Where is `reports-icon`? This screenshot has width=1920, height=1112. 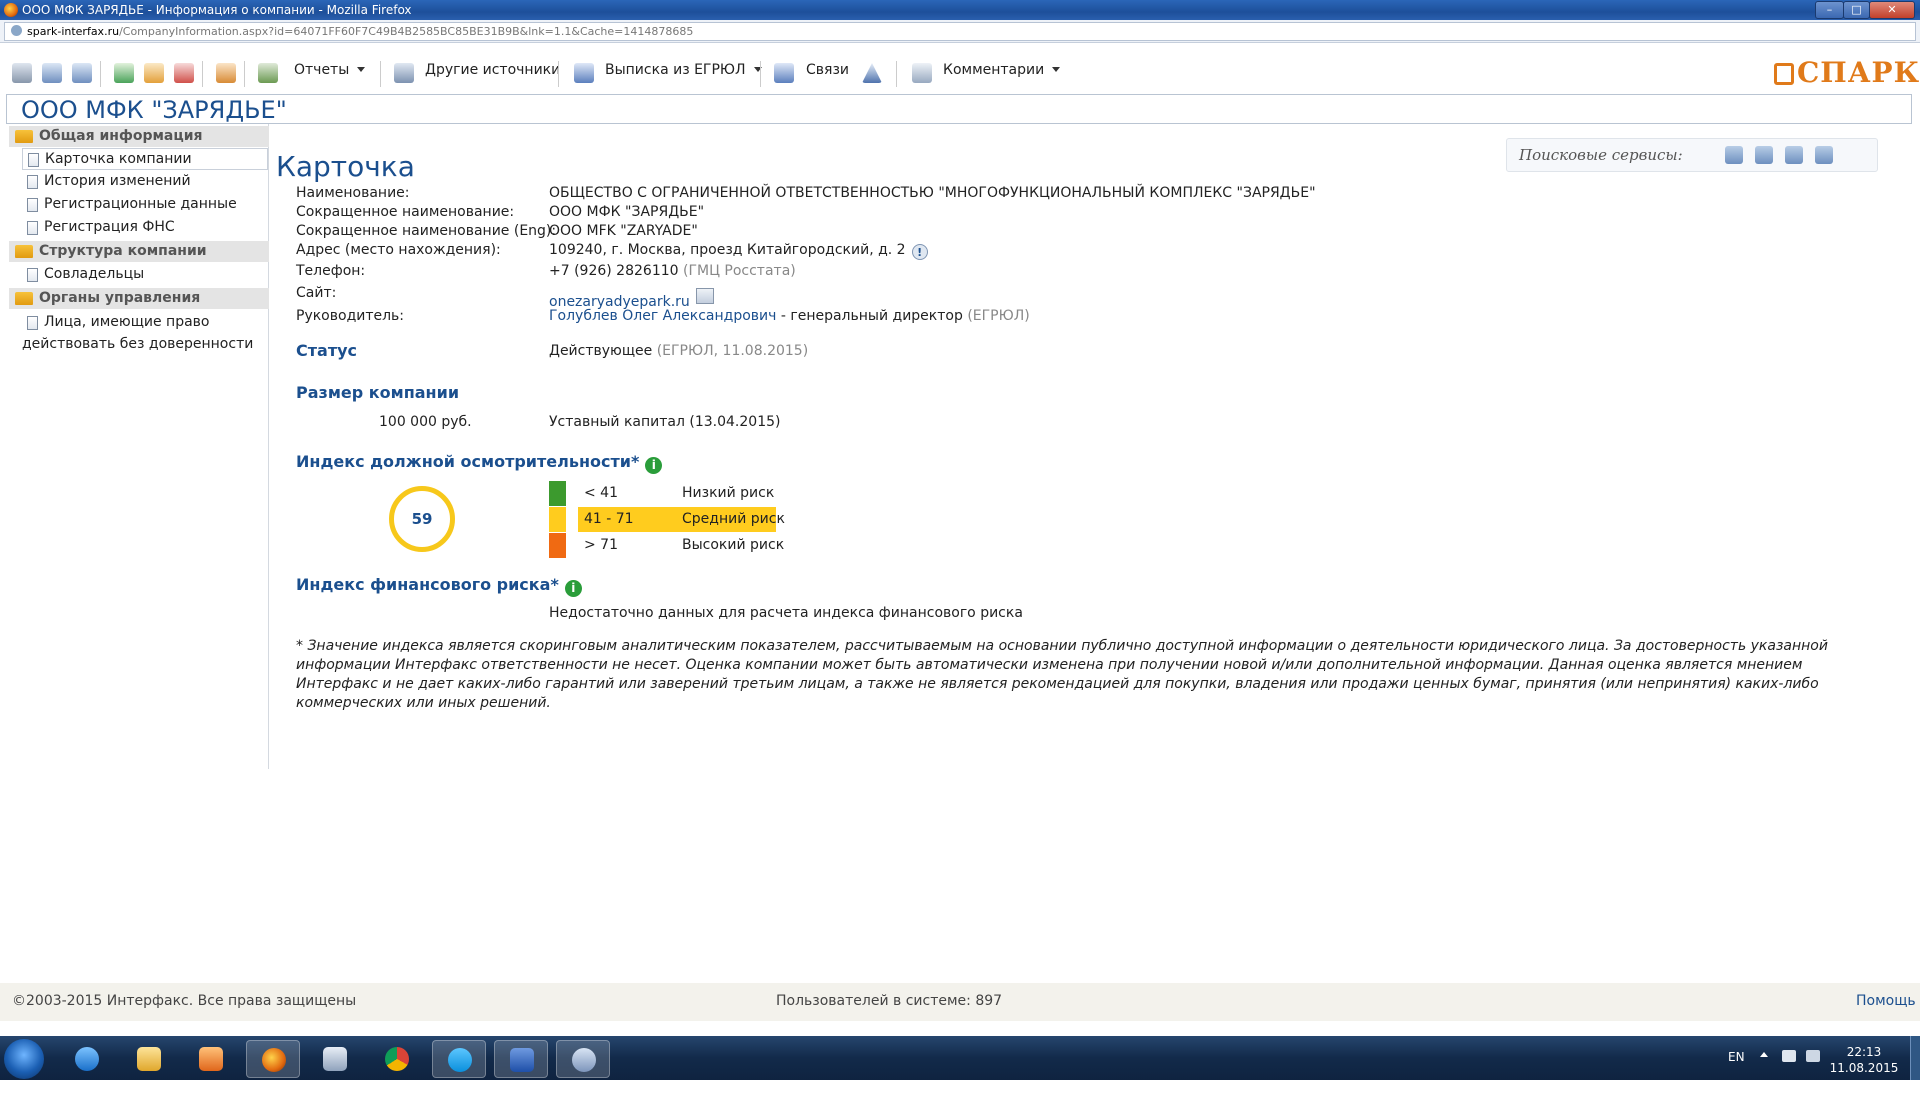
reports-icon is located at coordinates (268, 73).